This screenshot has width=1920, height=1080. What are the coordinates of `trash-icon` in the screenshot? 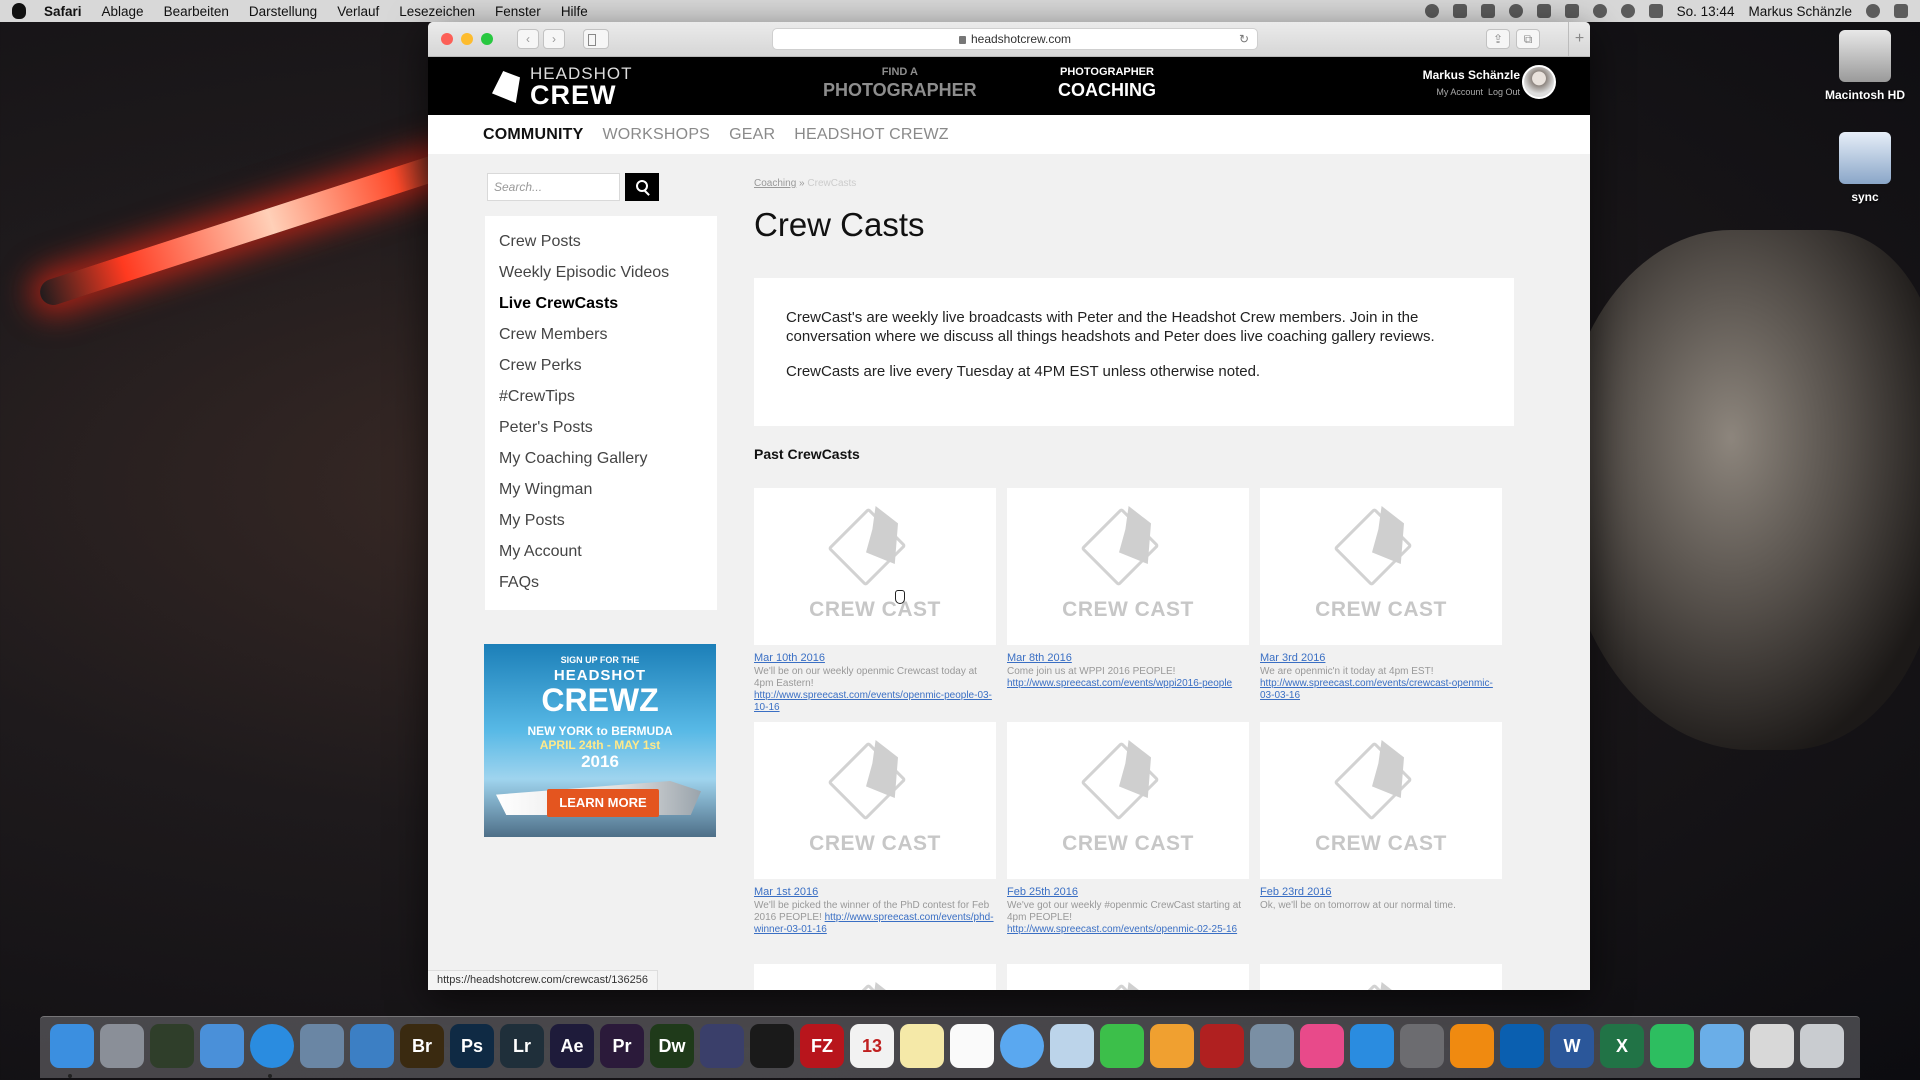 It's located at (1822, 1046).